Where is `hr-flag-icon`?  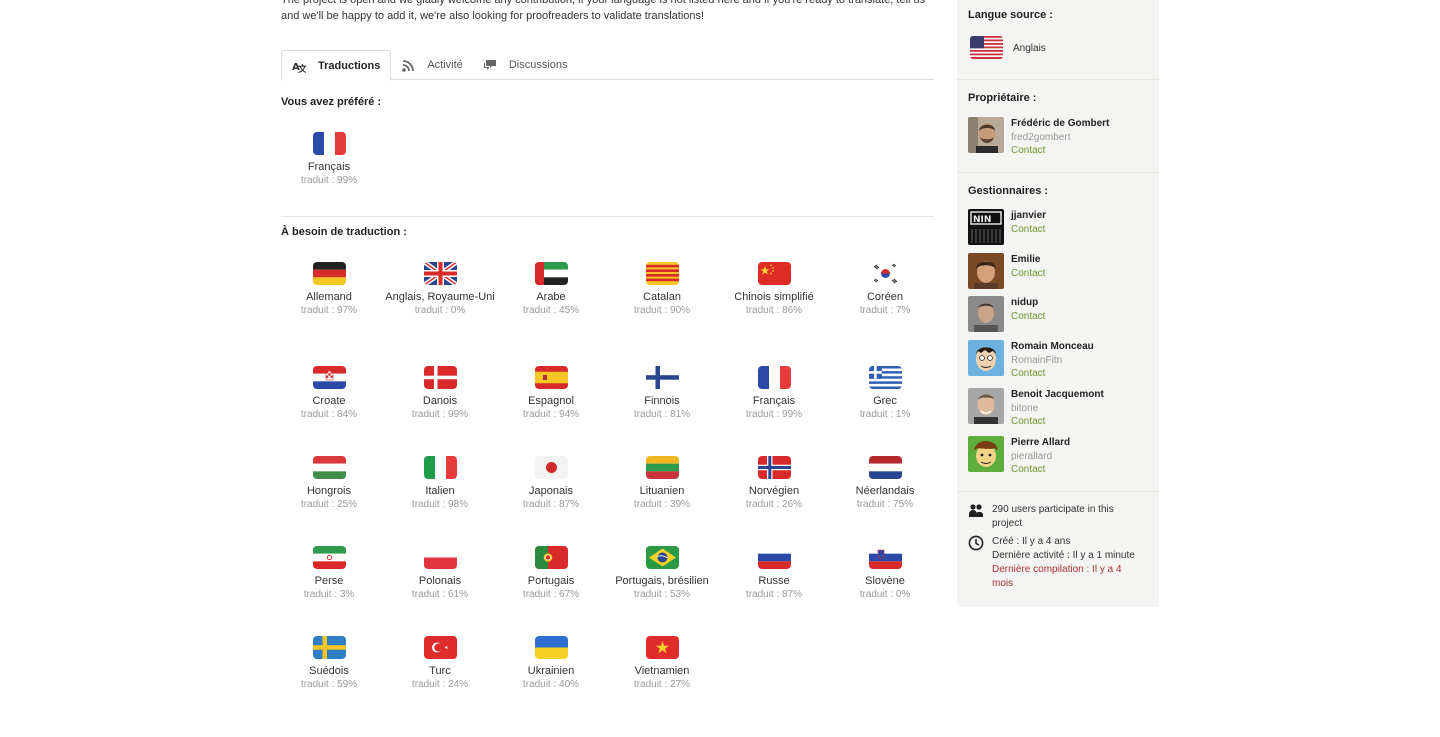
hr-flag-icon is located at coordinates (329, 377).